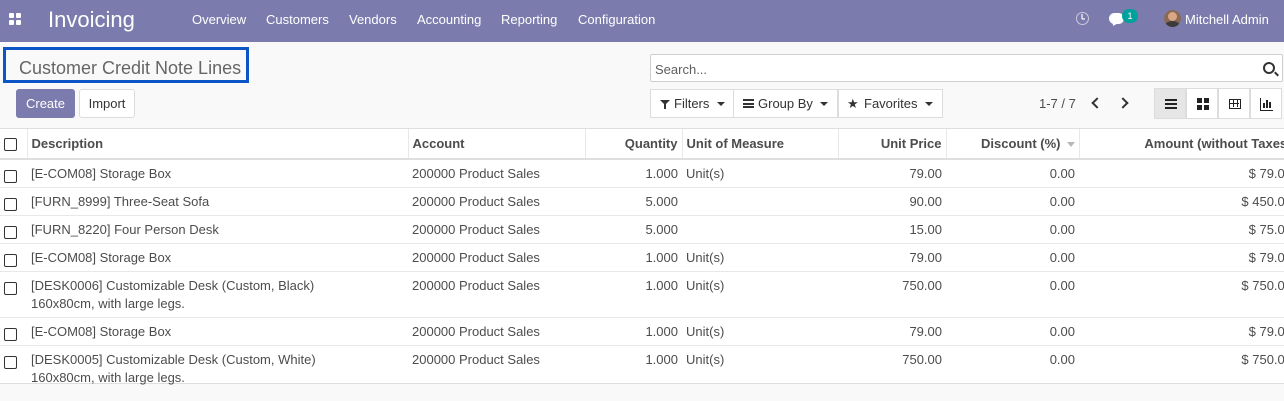 This screenshot has height=401, width=1284. I want to click on menu-vendors: Vendors, so click(373, 19).